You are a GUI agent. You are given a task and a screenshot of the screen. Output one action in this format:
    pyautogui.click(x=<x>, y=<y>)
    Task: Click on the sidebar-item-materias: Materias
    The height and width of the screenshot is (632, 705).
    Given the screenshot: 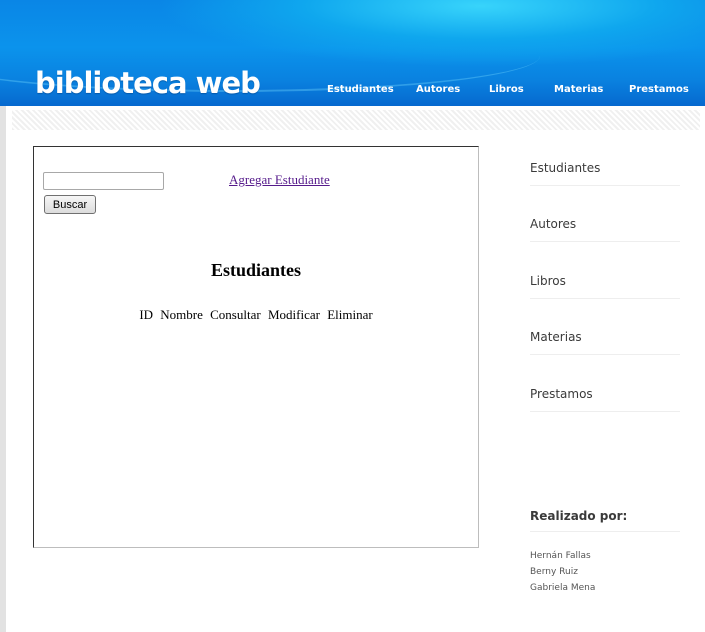 What is the action you would take?
    pyautogui.click(x=605, y=342)
    